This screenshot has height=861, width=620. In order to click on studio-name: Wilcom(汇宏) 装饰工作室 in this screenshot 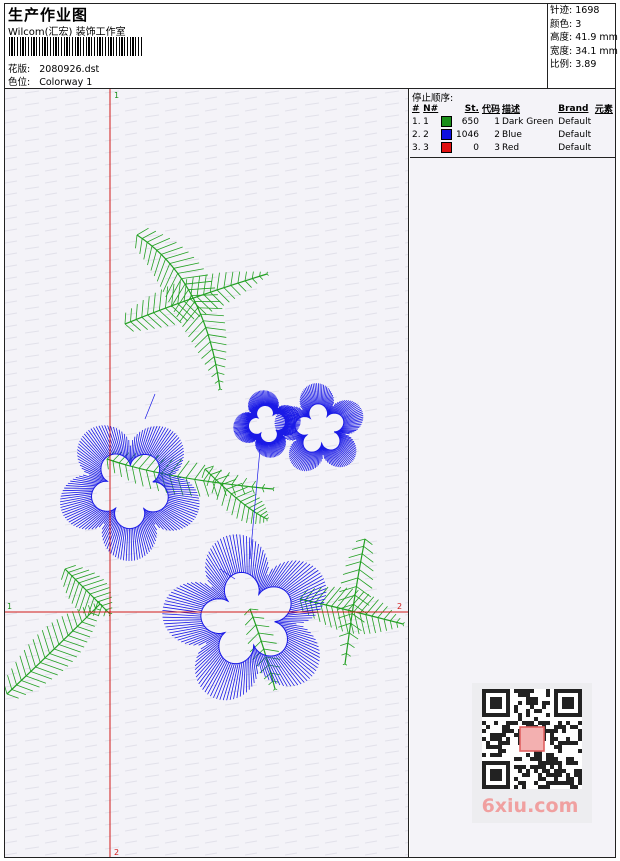, I will do `click(67, 32)`.